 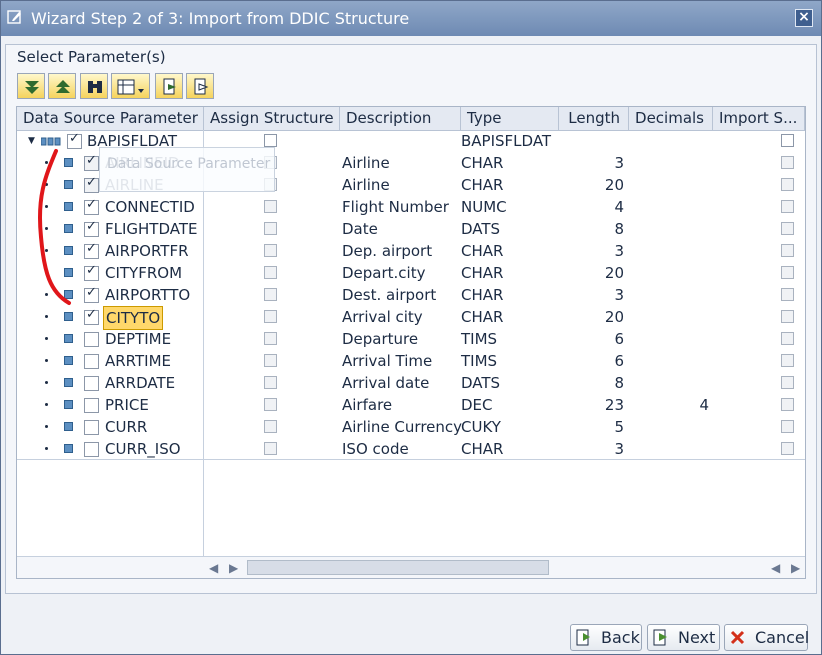 What do you see at coordinates (411, 318) in the screenshot?
I see `table-row: ✓ CITYTO Arrival city CHAR 20` at bounding box center [411, 318].